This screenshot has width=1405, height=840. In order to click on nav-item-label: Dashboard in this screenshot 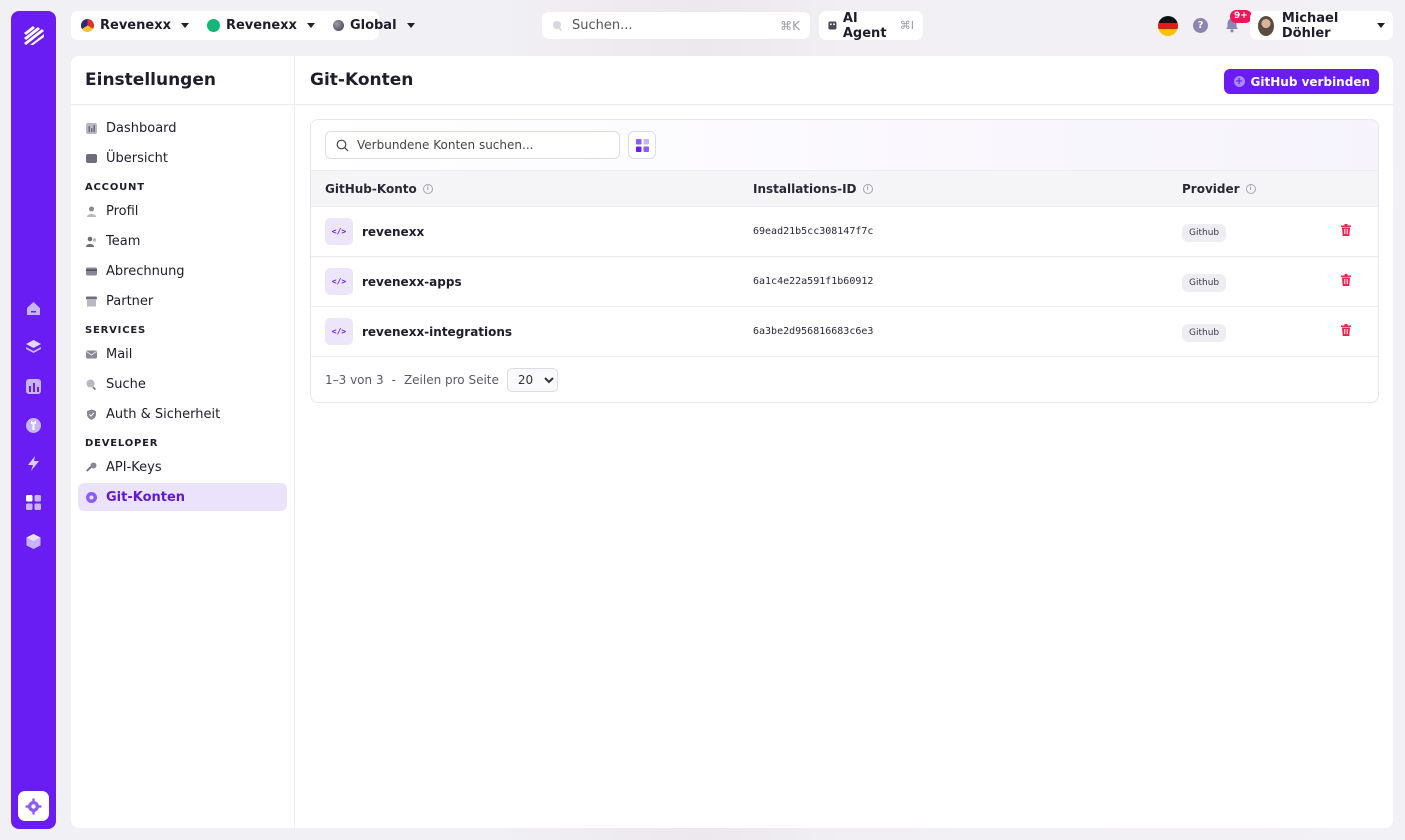, I will do `click(141, 128)`.